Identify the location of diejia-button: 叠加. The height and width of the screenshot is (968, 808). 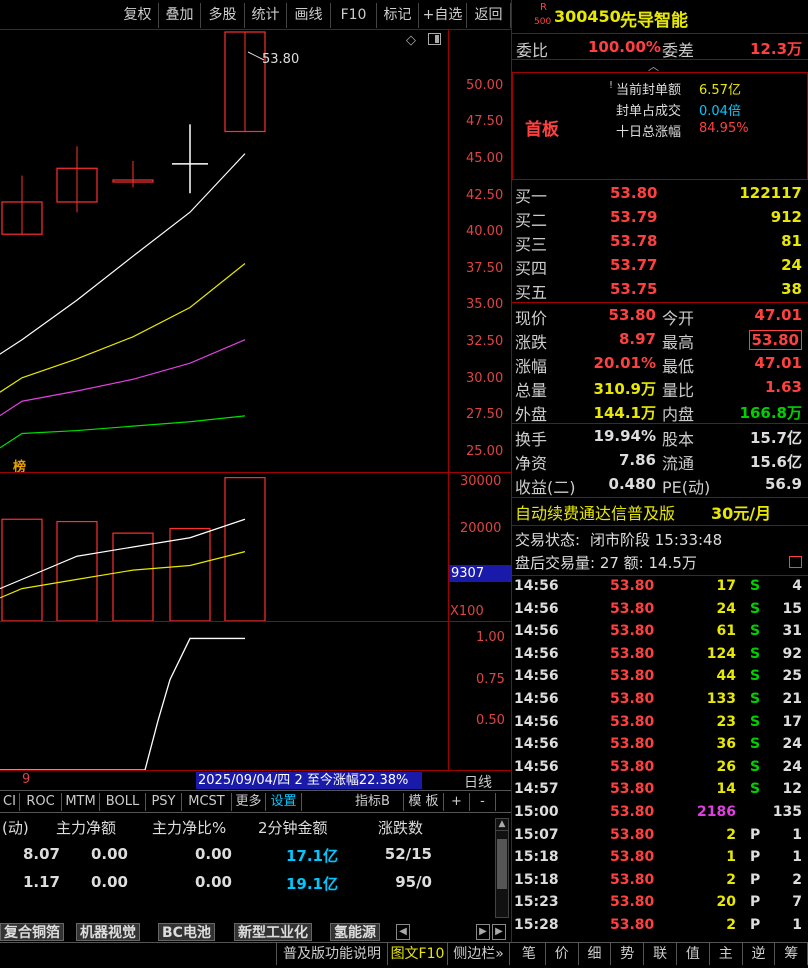
(180, 15).